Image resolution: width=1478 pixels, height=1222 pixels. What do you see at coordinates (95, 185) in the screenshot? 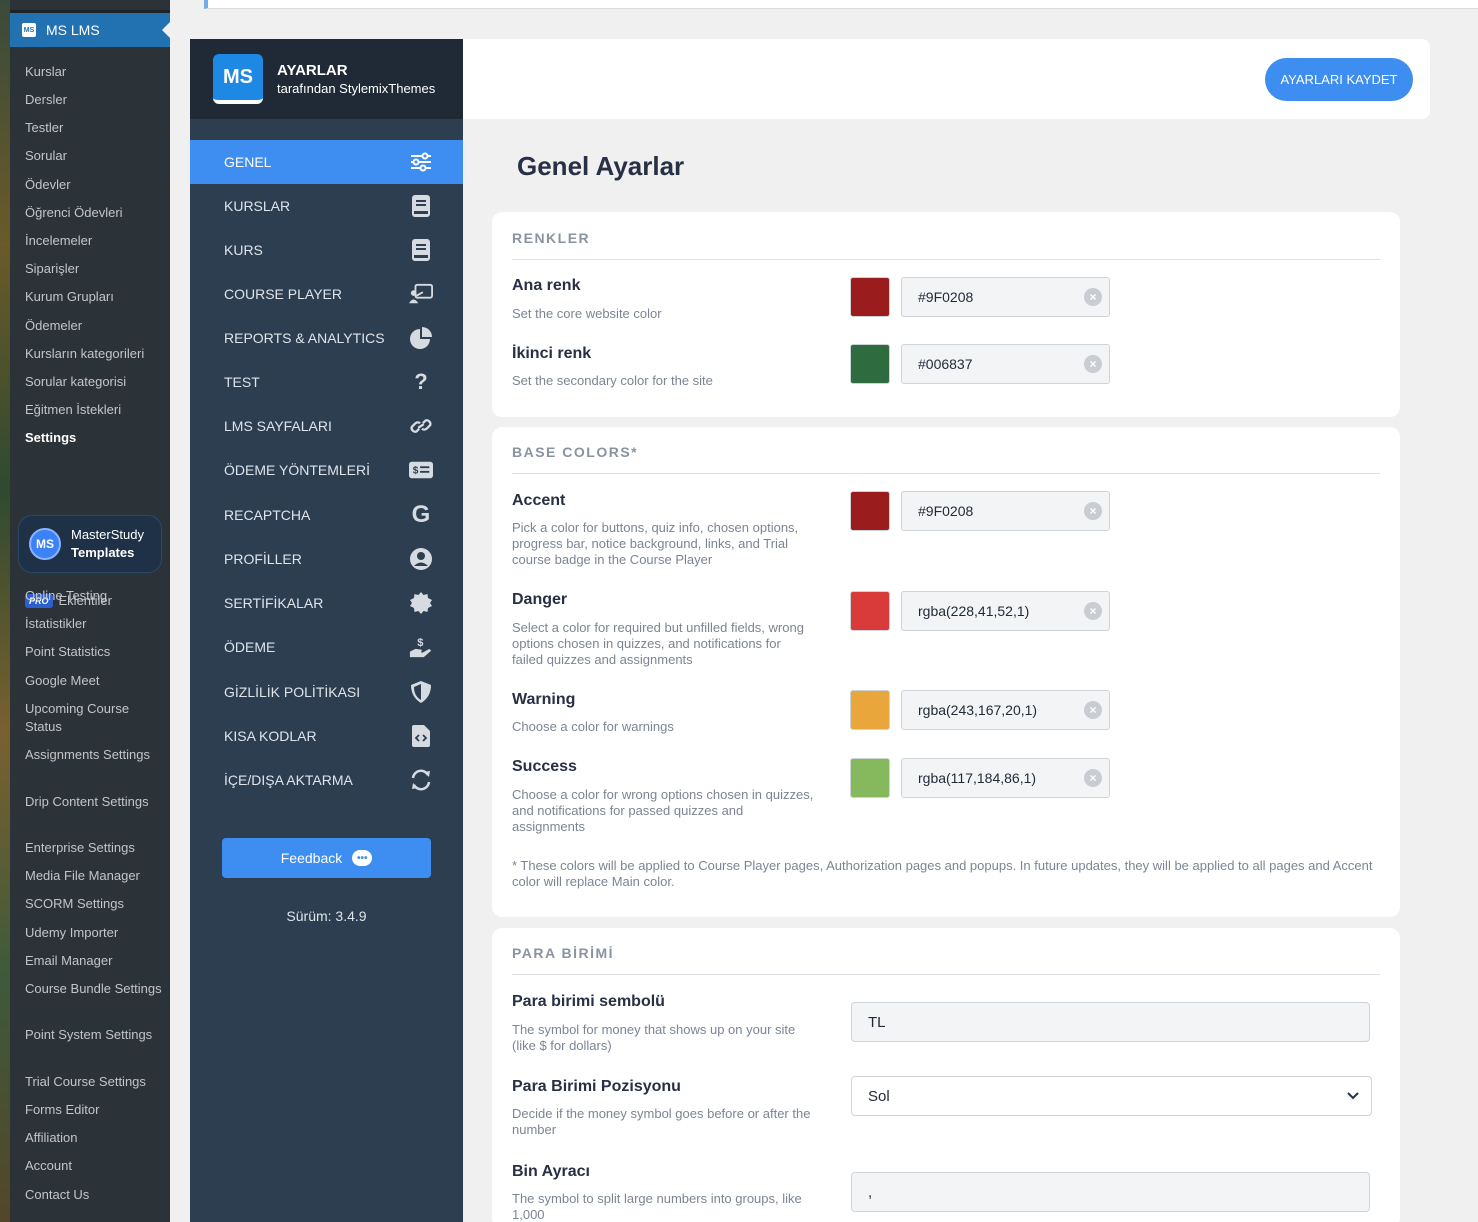
I see `wp-submenu-item: Ödevler` at bounding box center [95, 185].